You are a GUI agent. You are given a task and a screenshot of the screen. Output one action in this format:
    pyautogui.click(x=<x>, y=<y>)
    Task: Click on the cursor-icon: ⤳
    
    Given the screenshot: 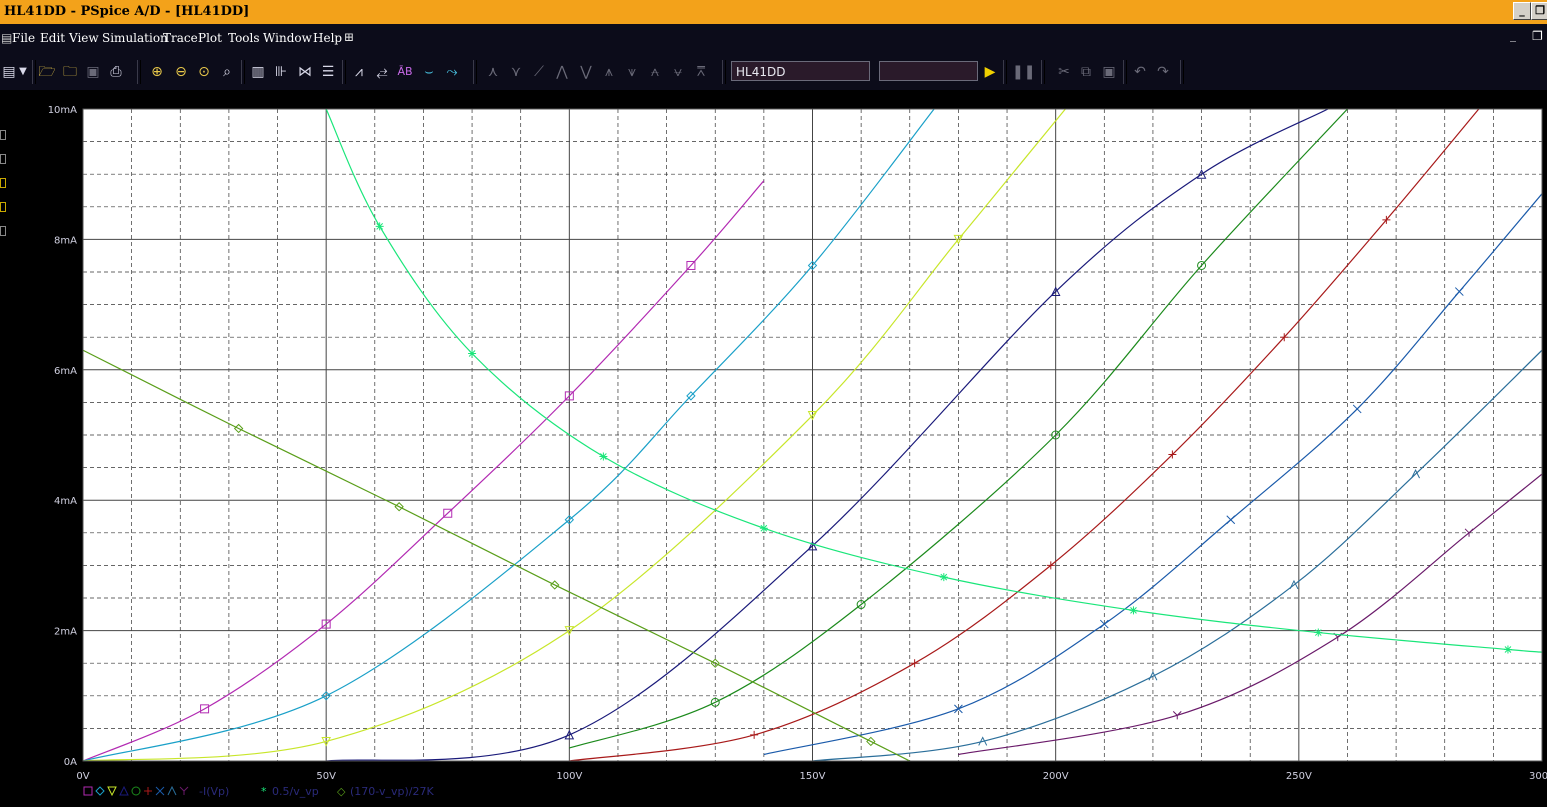 What is the action you would take?
    pyautogui.click(x=452, y=72)
    